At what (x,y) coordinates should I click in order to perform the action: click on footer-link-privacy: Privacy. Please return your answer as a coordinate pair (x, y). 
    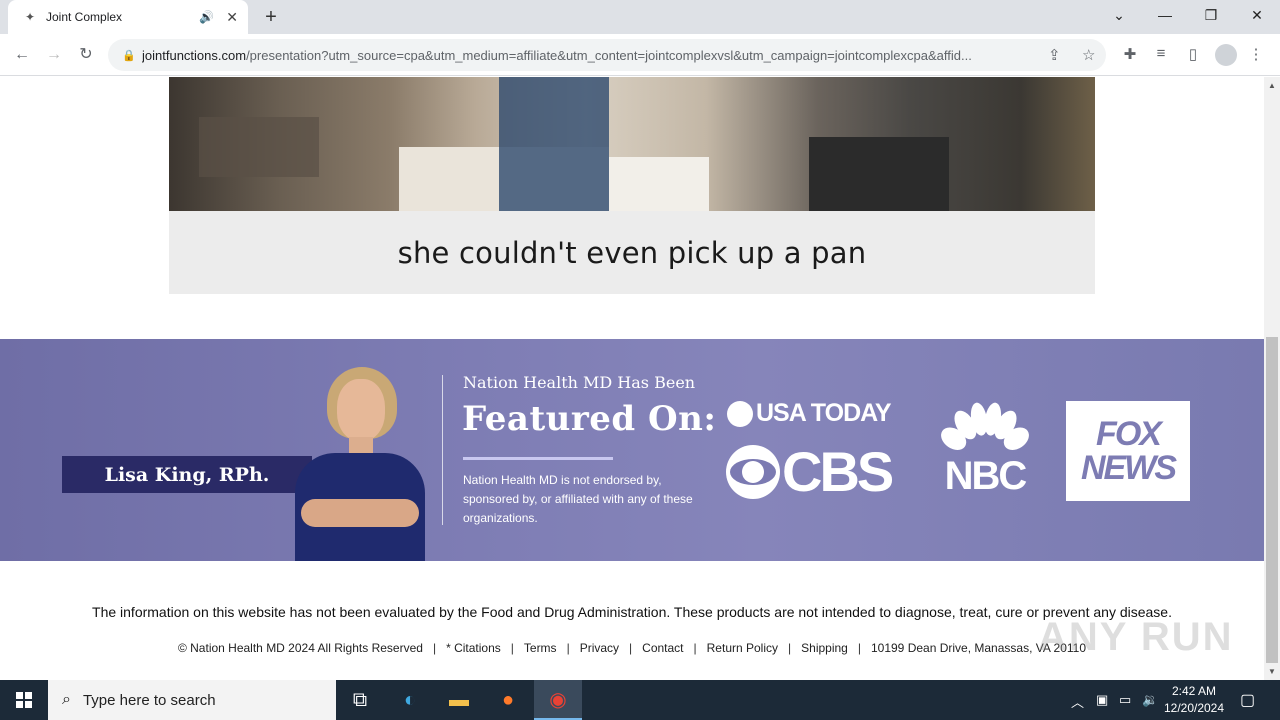
    Looking at the image, I should click on (599, 648).